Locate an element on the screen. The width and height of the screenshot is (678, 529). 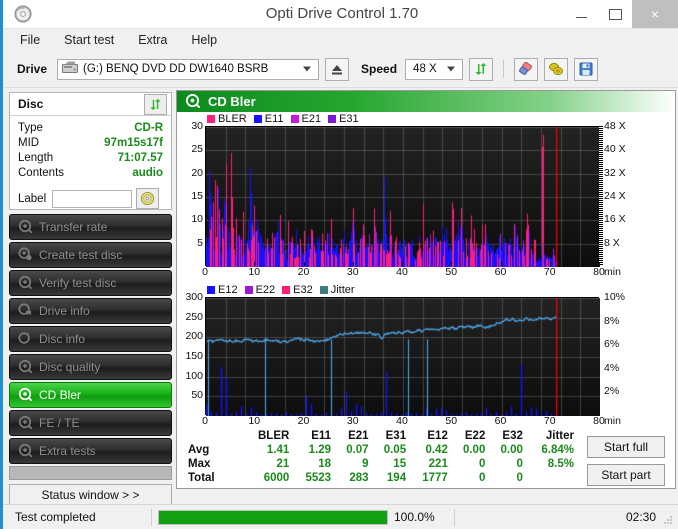
y-tick-label: 100 is located at coordinates (194, 375).